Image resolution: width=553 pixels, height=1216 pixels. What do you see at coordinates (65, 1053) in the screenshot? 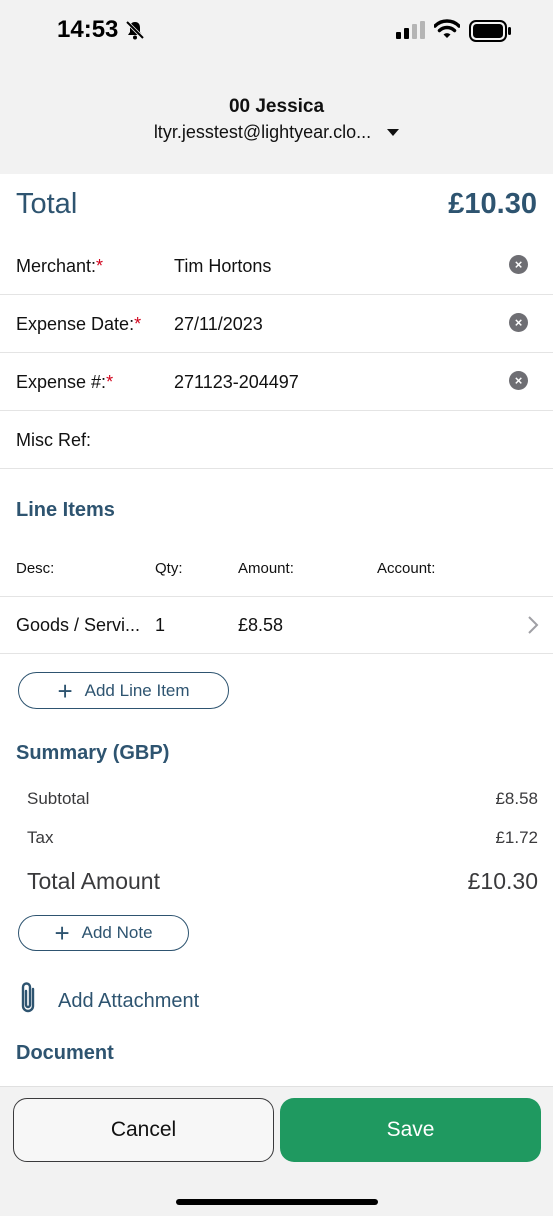
I see `document-title: Document` at bounding box center [65, 1053].